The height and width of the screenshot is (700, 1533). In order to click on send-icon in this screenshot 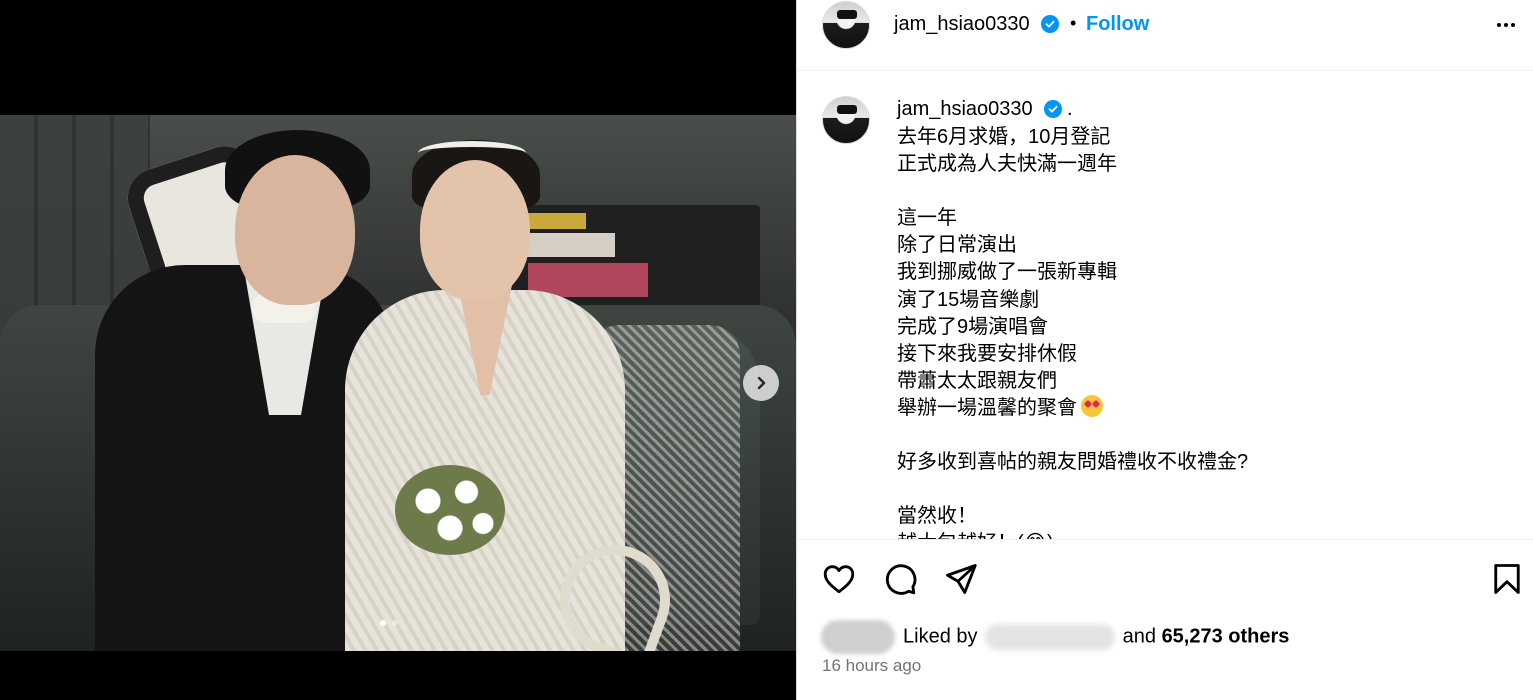, I will do `click(961, 579)`.